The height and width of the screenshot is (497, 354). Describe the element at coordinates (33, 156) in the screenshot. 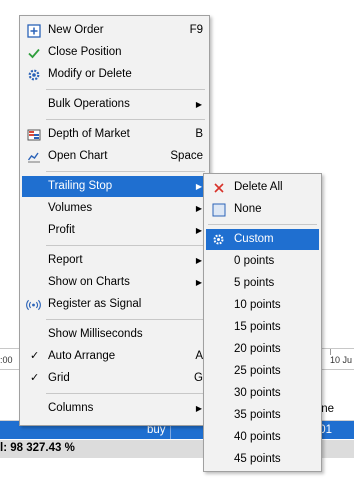

I see `chart-icon` at that location.